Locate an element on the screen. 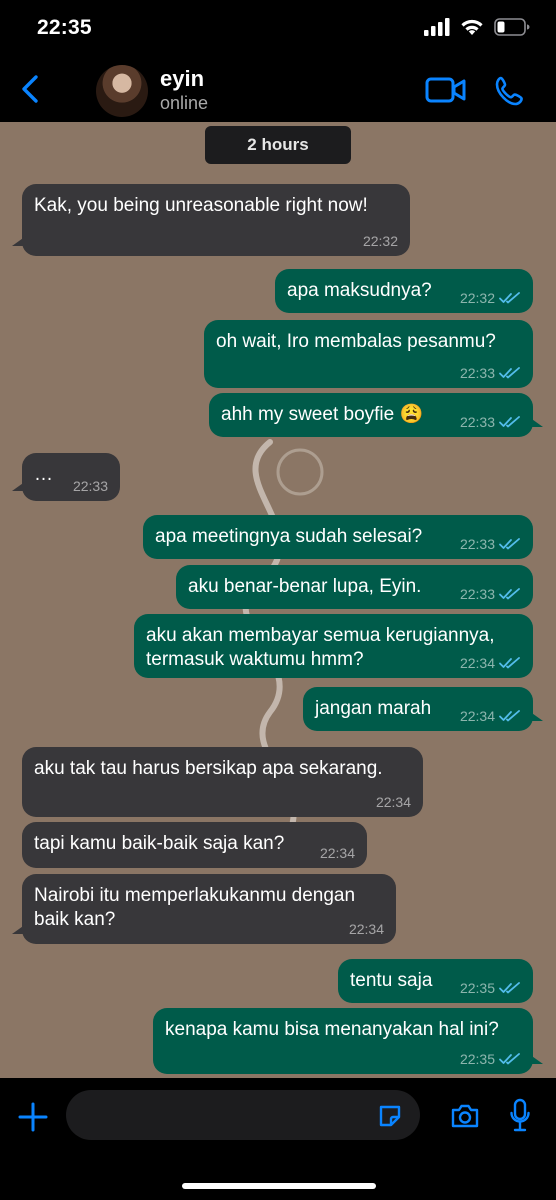 This screenshot has height=1200, width=556. chevron-left-icon is located at coordinates (31, 89).